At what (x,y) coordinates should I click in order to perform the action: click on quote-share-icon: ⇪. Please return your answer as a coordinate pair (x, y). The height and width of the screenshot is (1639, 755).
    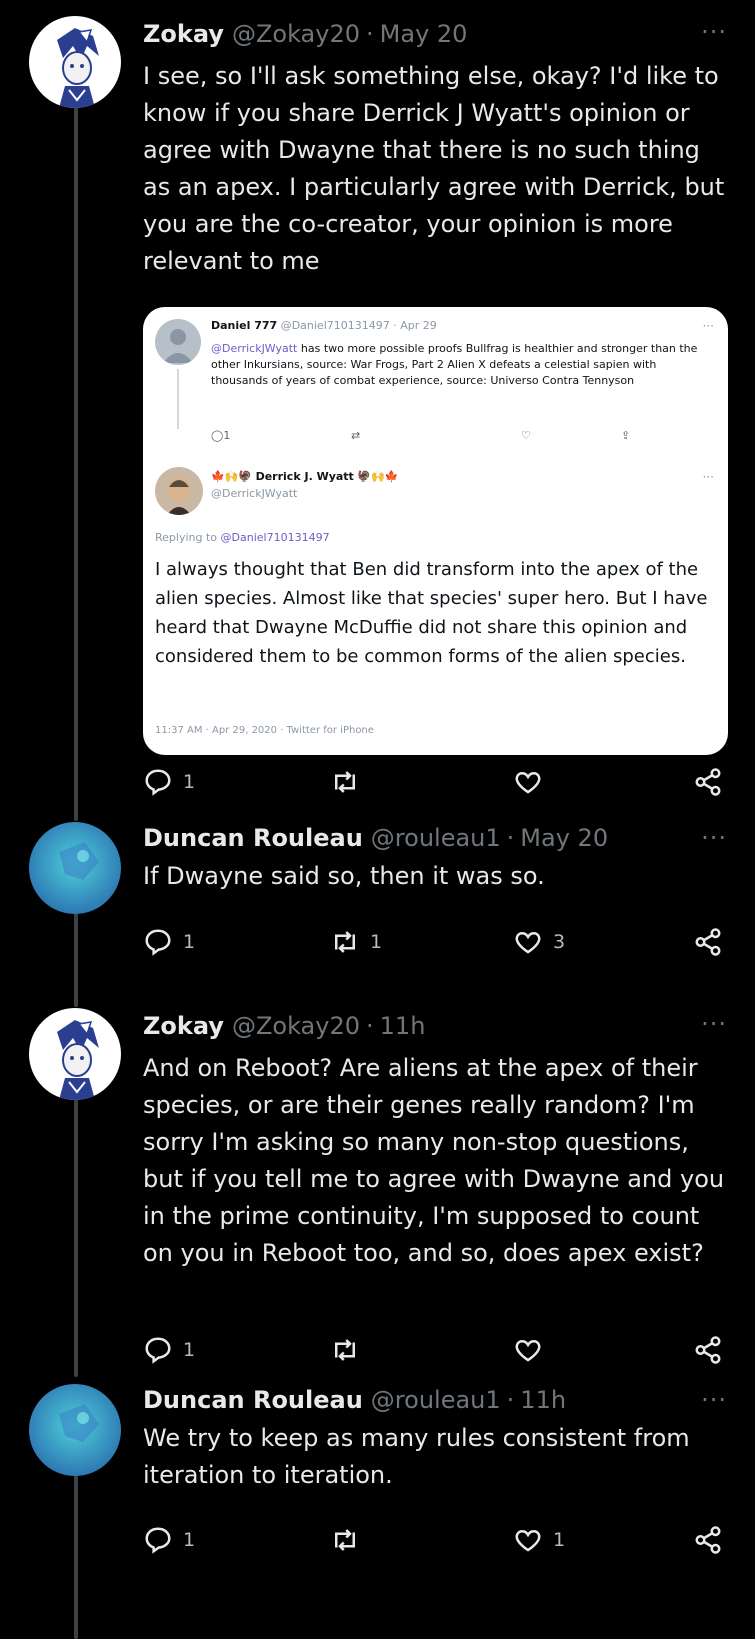
    Looking at the image, I should click on (626, 435).